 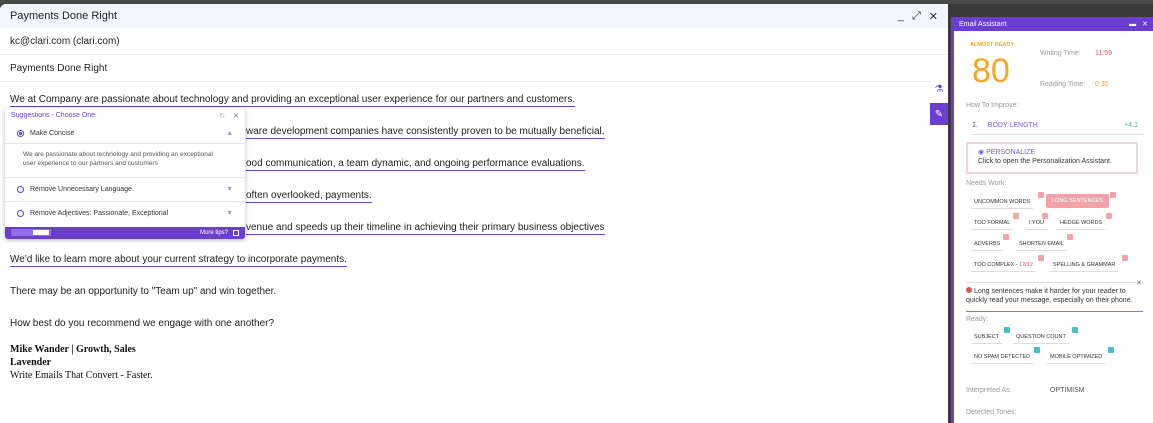 I want to click on minimize-icon: _, so click(x=901, y=16).